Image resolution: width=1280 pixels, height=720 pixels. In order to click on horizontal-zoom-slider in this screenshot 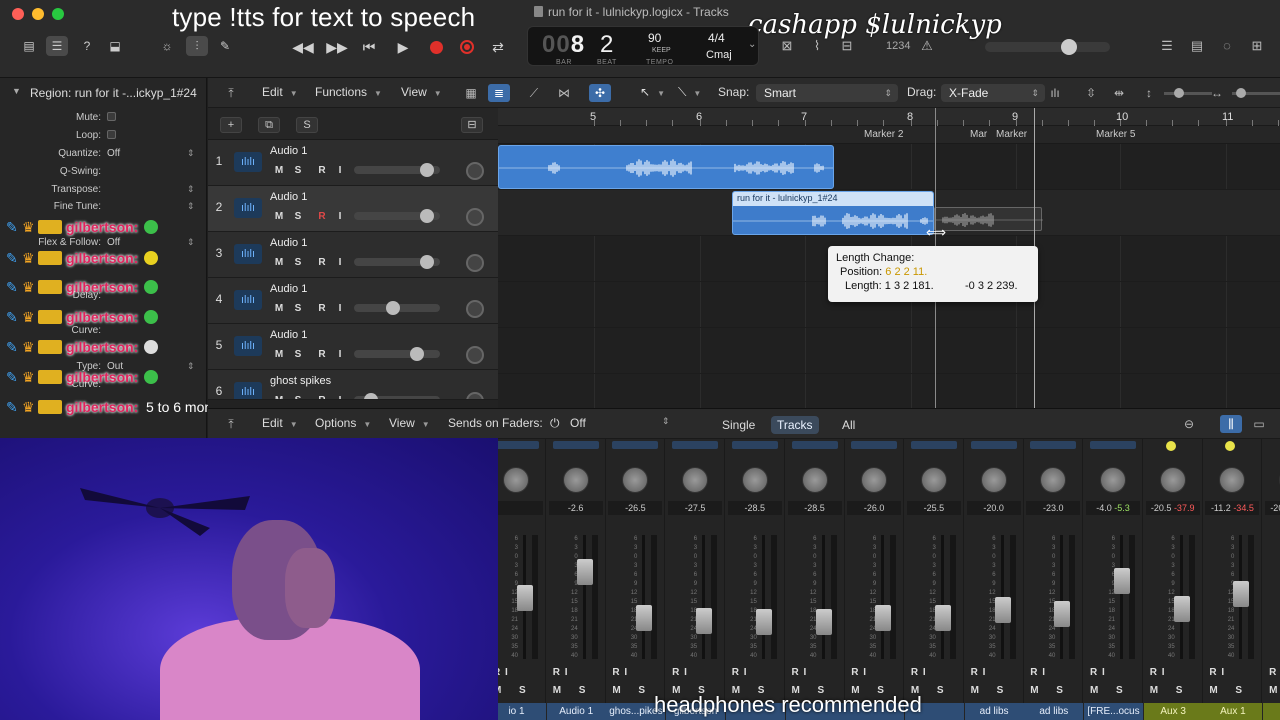, I will do `click(1256, 93)`.